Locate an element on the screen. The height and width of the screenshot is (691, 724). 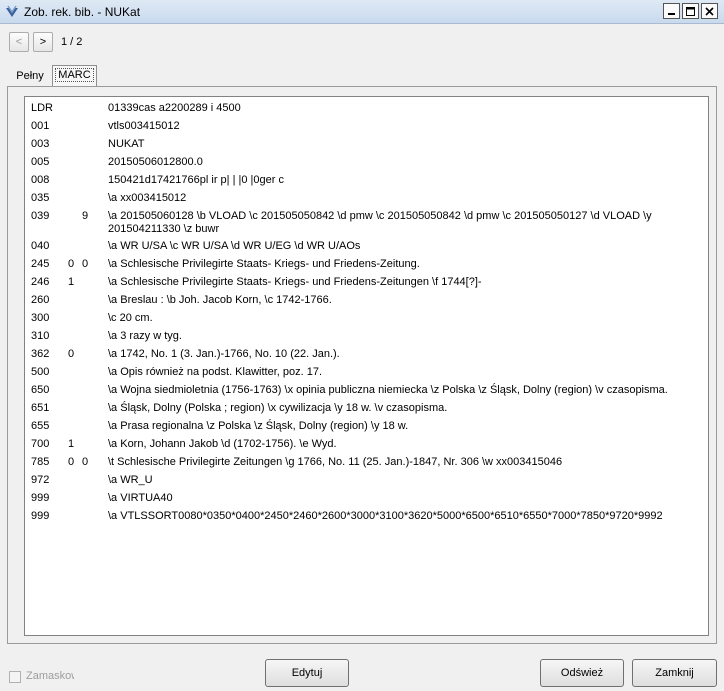
marc-field-value: \a VIRTUA40 is located at coordinates (140, 498).